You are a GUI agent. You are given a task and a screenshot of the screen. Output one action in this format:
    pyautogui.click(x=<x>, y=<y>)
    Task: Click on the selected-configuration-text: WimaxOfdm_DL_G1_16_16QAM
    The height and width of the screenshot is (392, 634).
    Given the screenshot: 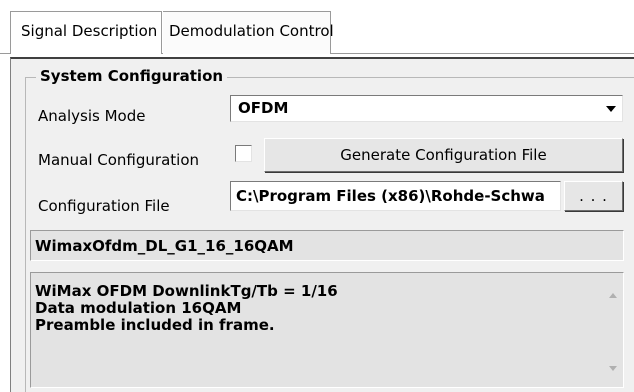 What is the action you would take?
    pyautogui.click(x=164, y=246)
    